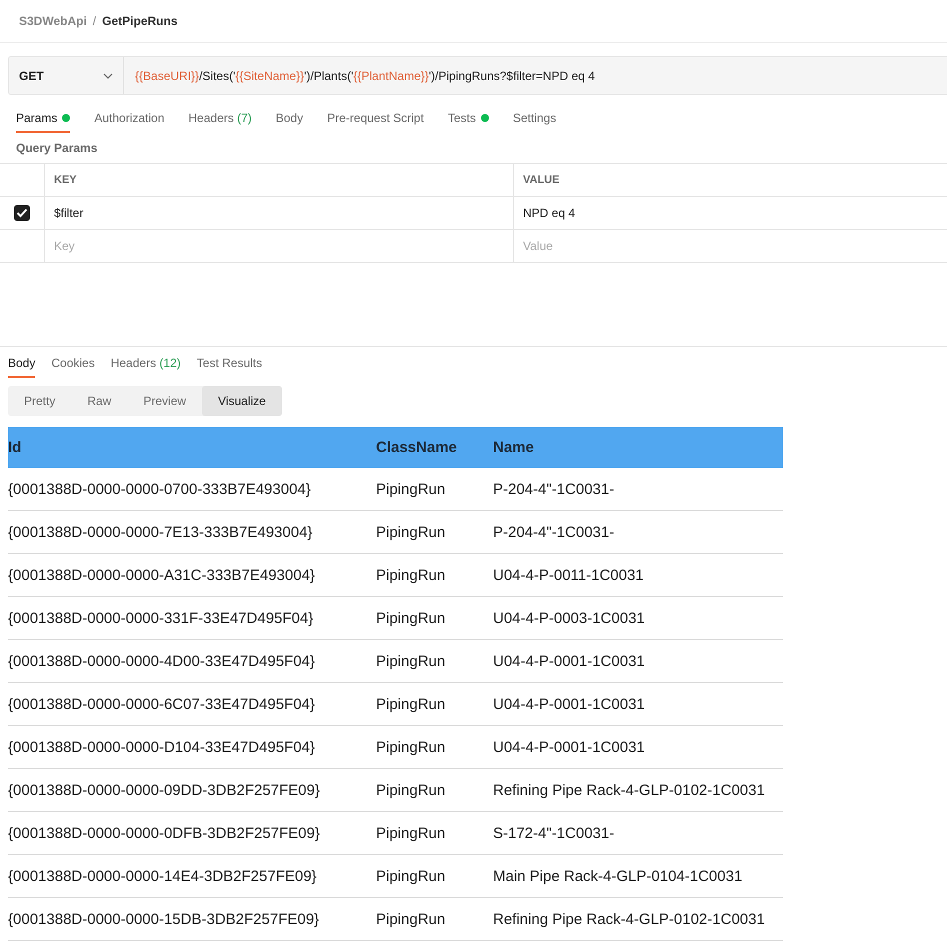  What do you see at coordinates (279, 246) in the screenshot?
I see `key-input: Key` at bounding box center [279, 246].